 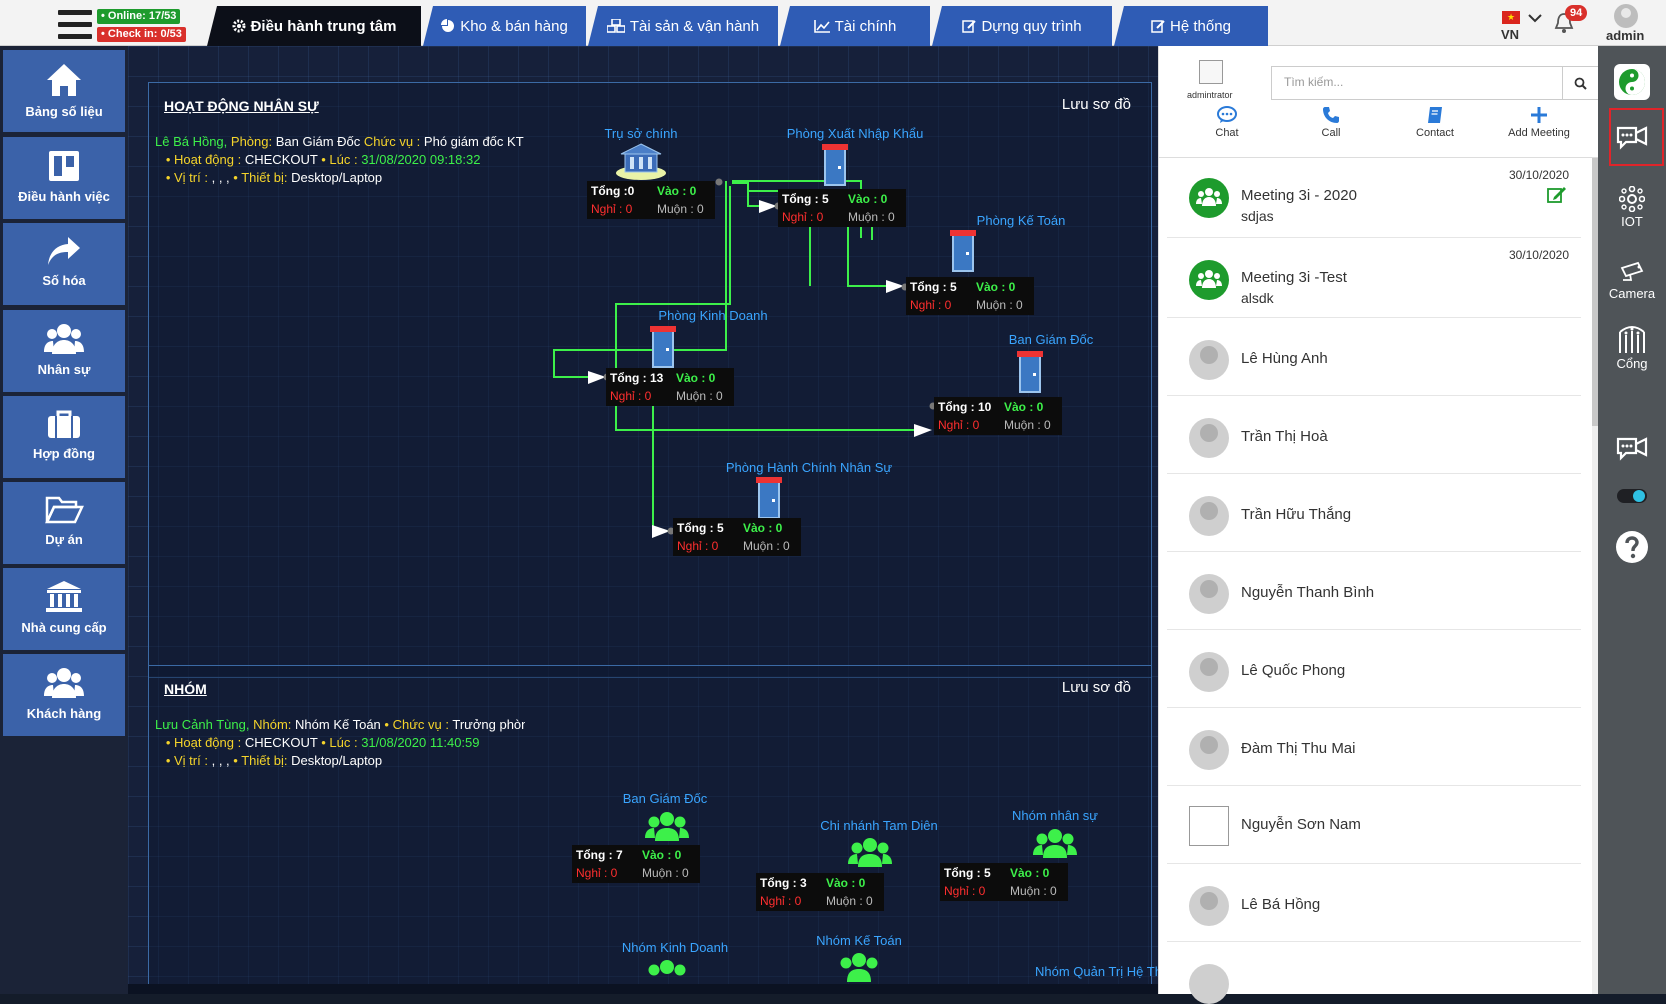 I want to click on contact-name: Lê Hùng Anh, so click(x=1284, y=358).